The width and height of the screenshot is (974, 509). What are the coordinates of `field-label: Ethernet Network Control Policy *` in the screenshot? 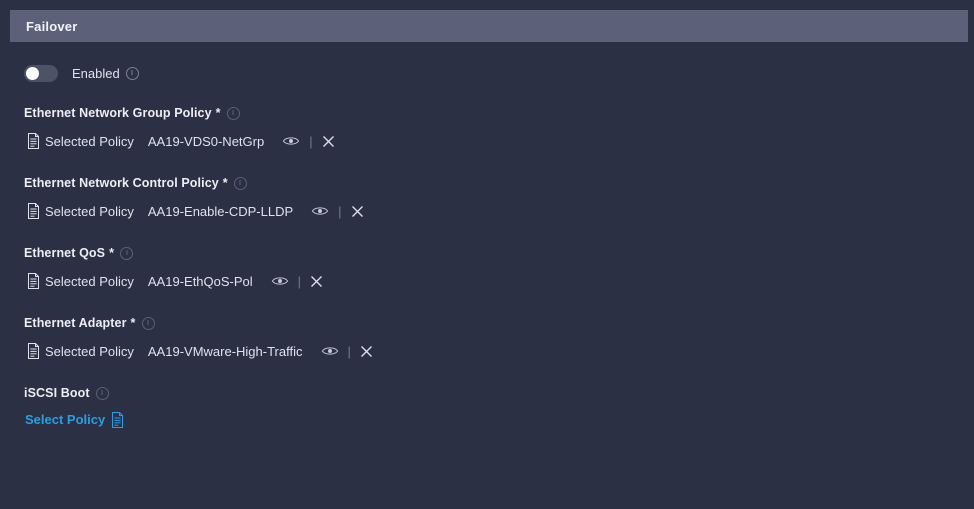 It's located at (499, 183).